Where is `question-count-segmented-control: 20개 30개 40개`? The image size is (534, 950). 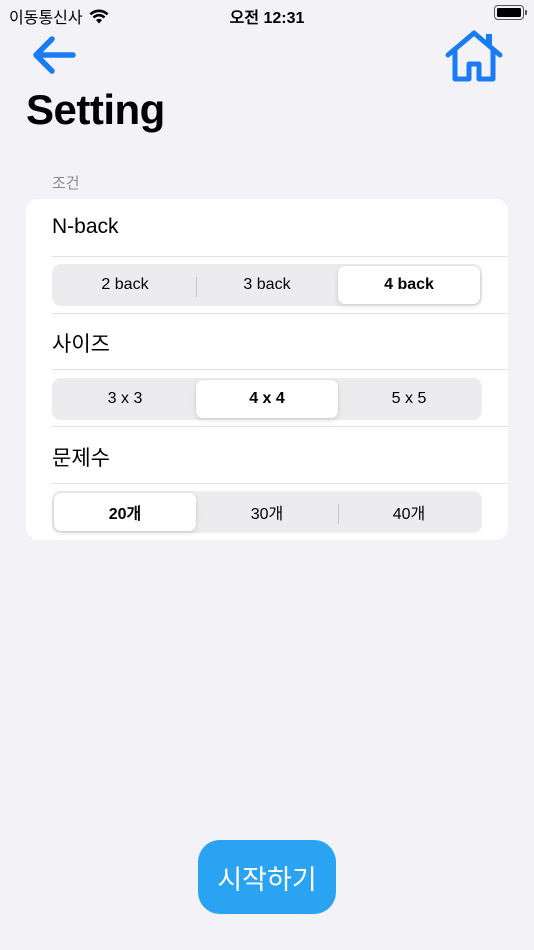 question-count-segmented-control: 20개 30개 40개 is located at coordinates (267, 512).